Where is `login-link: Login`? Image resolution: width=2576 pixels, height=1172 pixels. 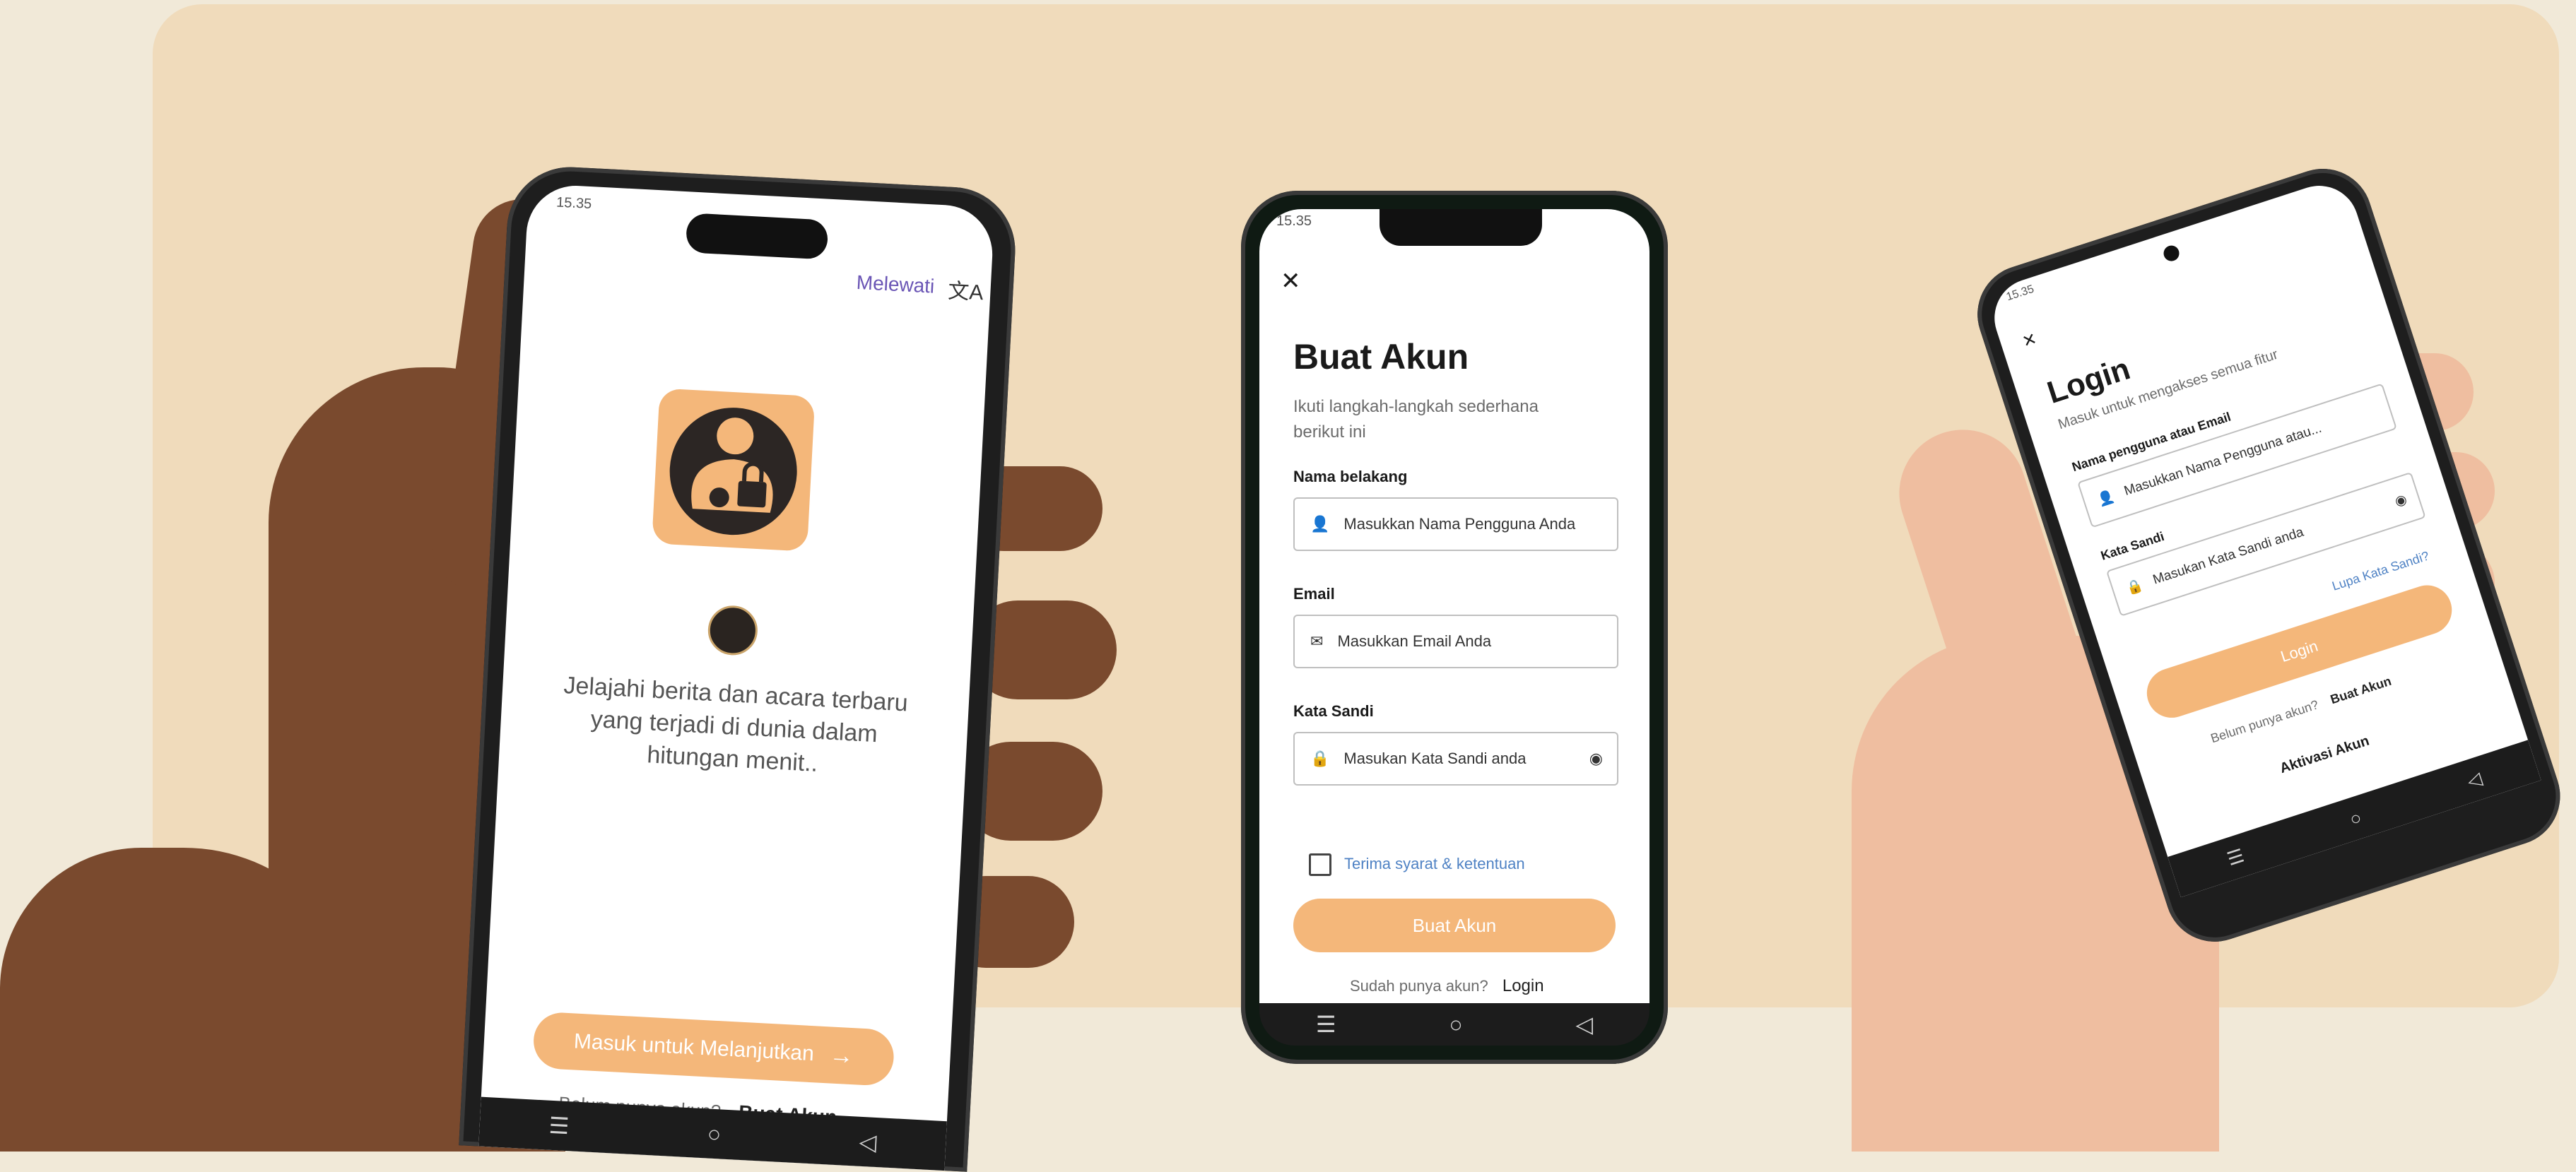
login-link: Login is located at coordinates (1523, 985).